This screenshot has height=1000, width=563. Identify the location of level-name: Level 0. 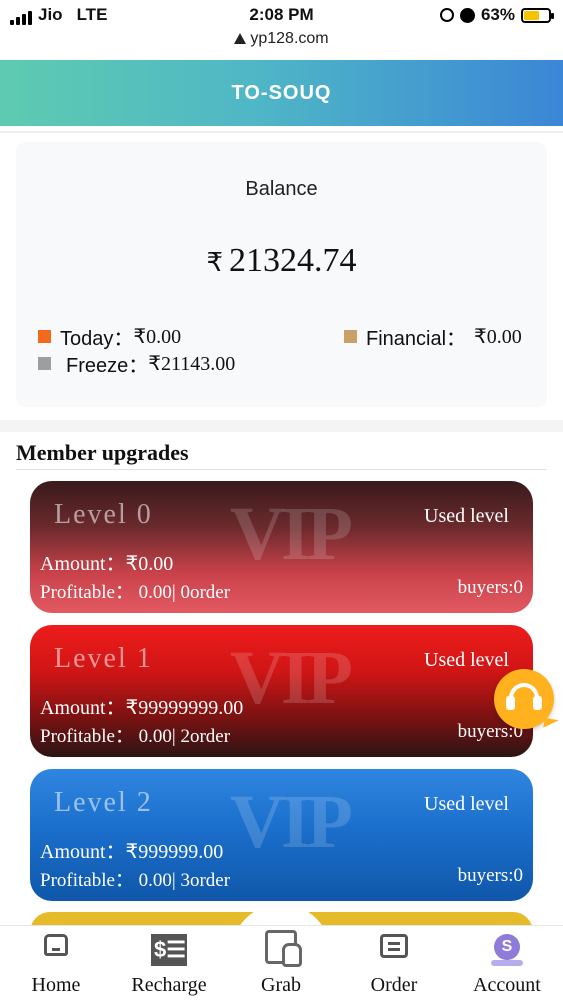
(103, 514).